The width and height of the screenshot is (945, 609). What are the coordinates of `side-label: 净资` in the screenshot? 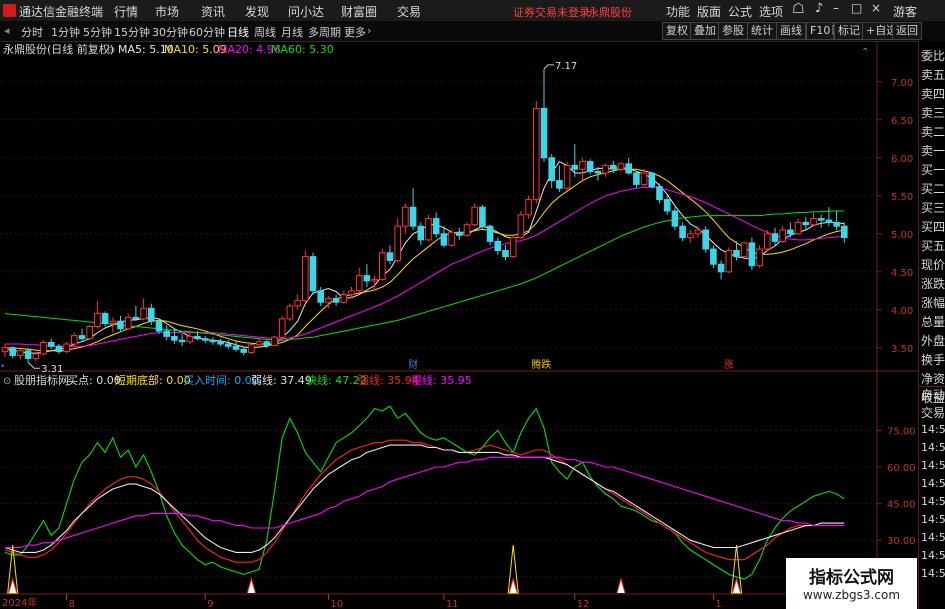 It's located at (933, 379).